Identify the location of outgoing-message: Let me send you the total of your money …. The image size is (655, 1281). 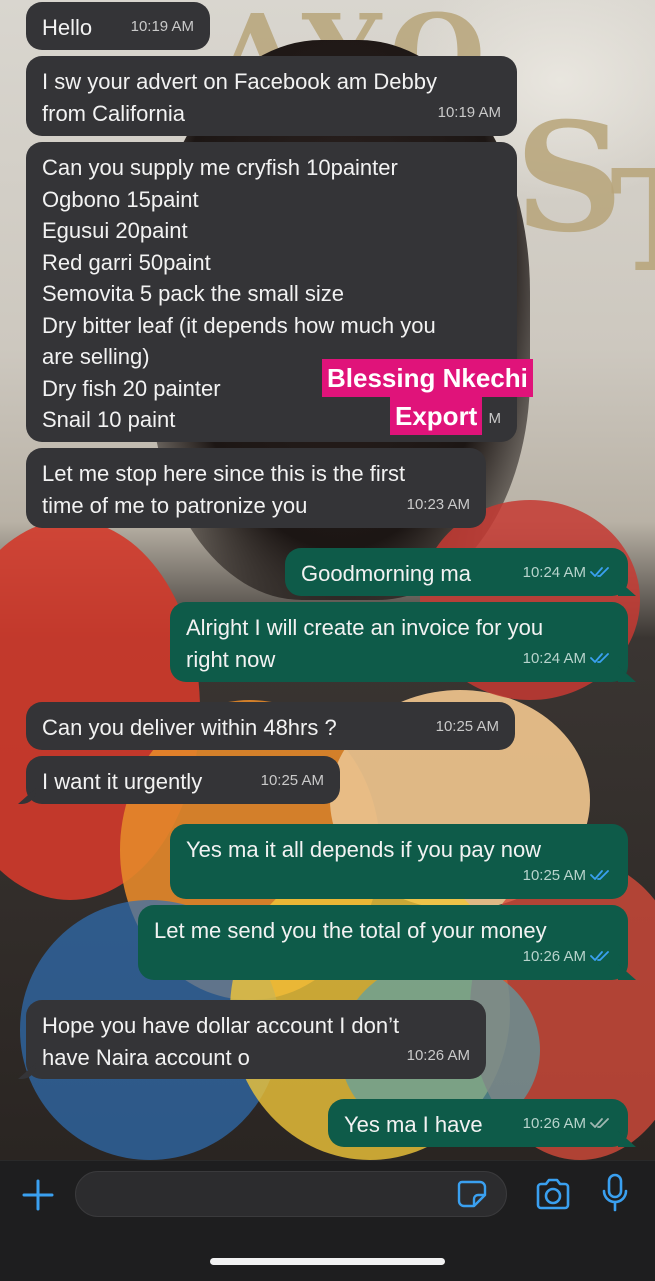
(383, 942).